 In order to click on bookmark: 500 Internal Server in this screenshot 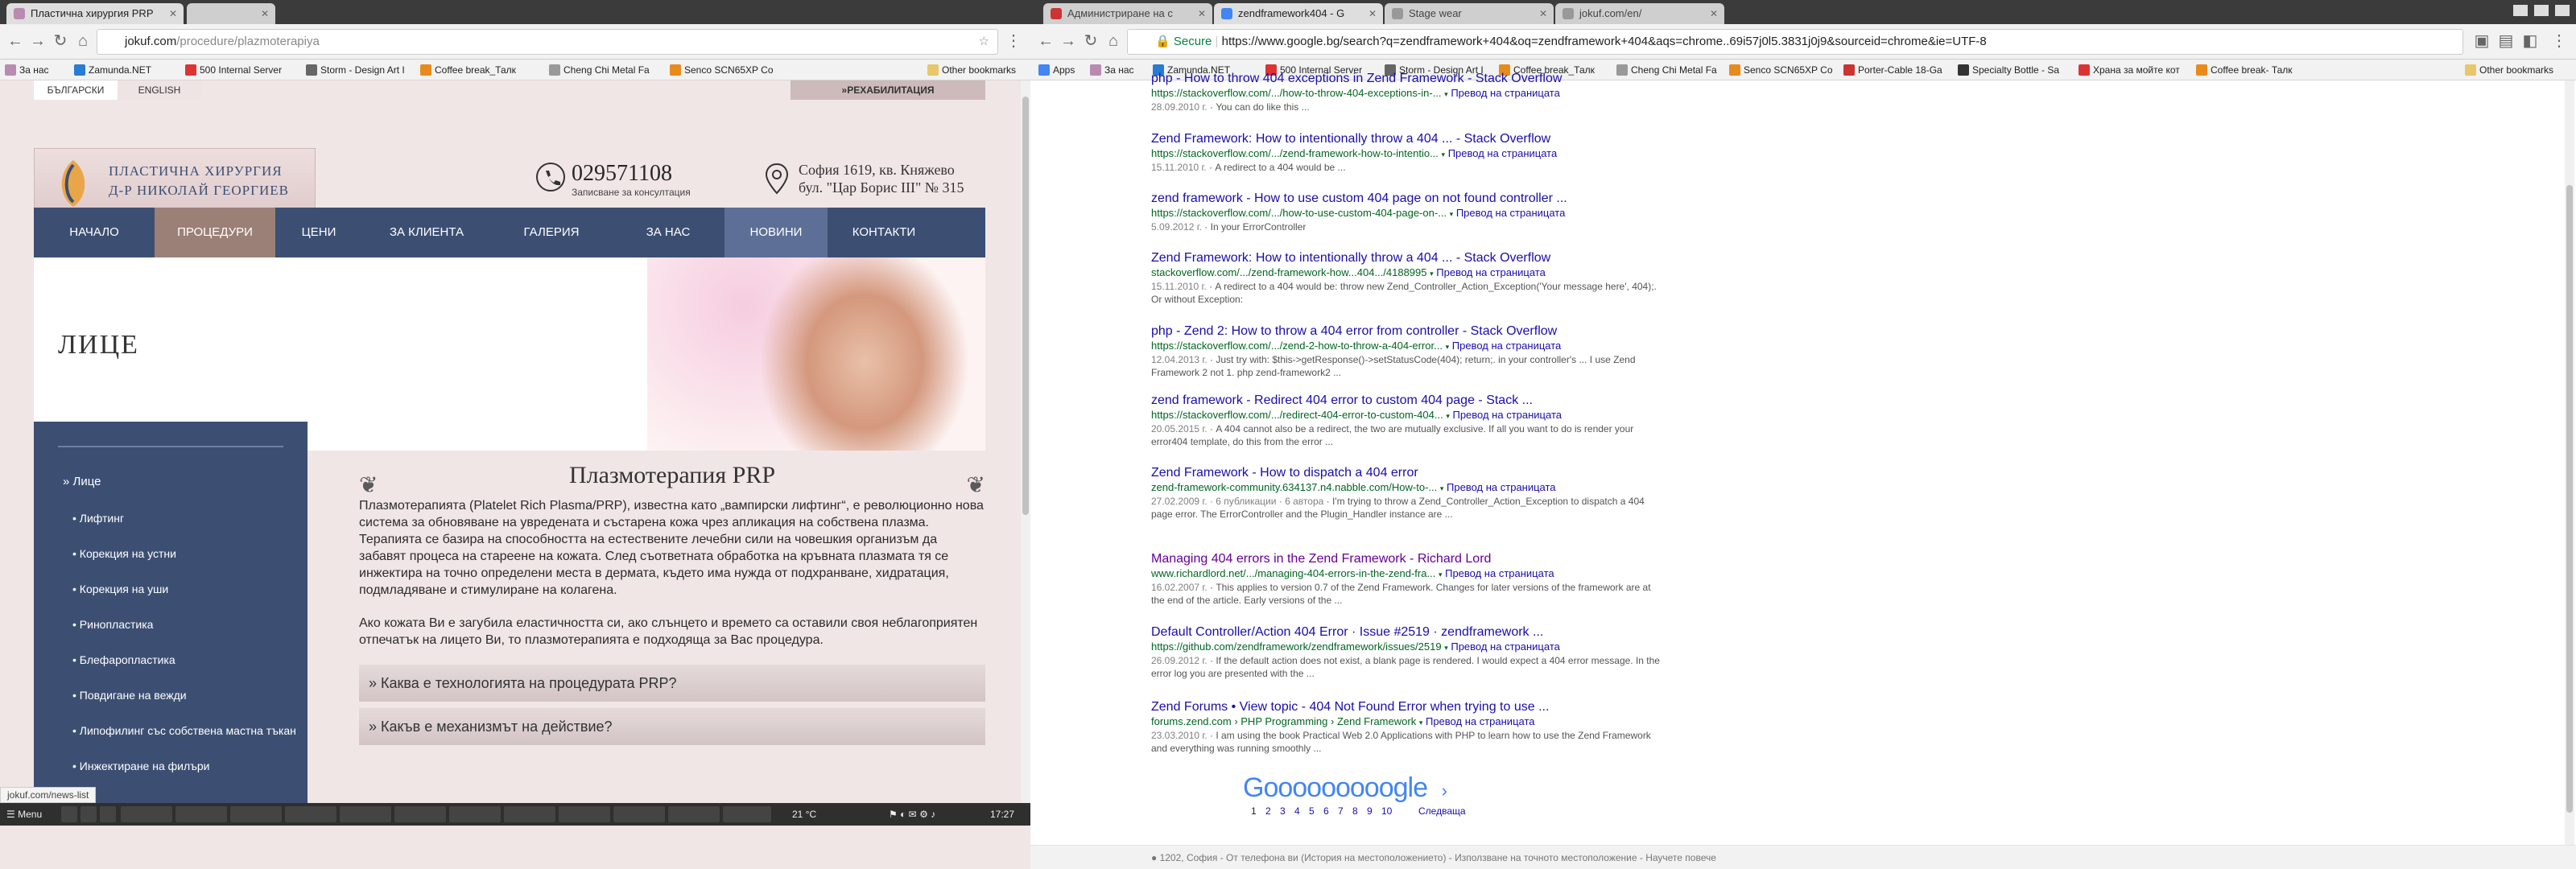, I will do `click(233, 70)`.